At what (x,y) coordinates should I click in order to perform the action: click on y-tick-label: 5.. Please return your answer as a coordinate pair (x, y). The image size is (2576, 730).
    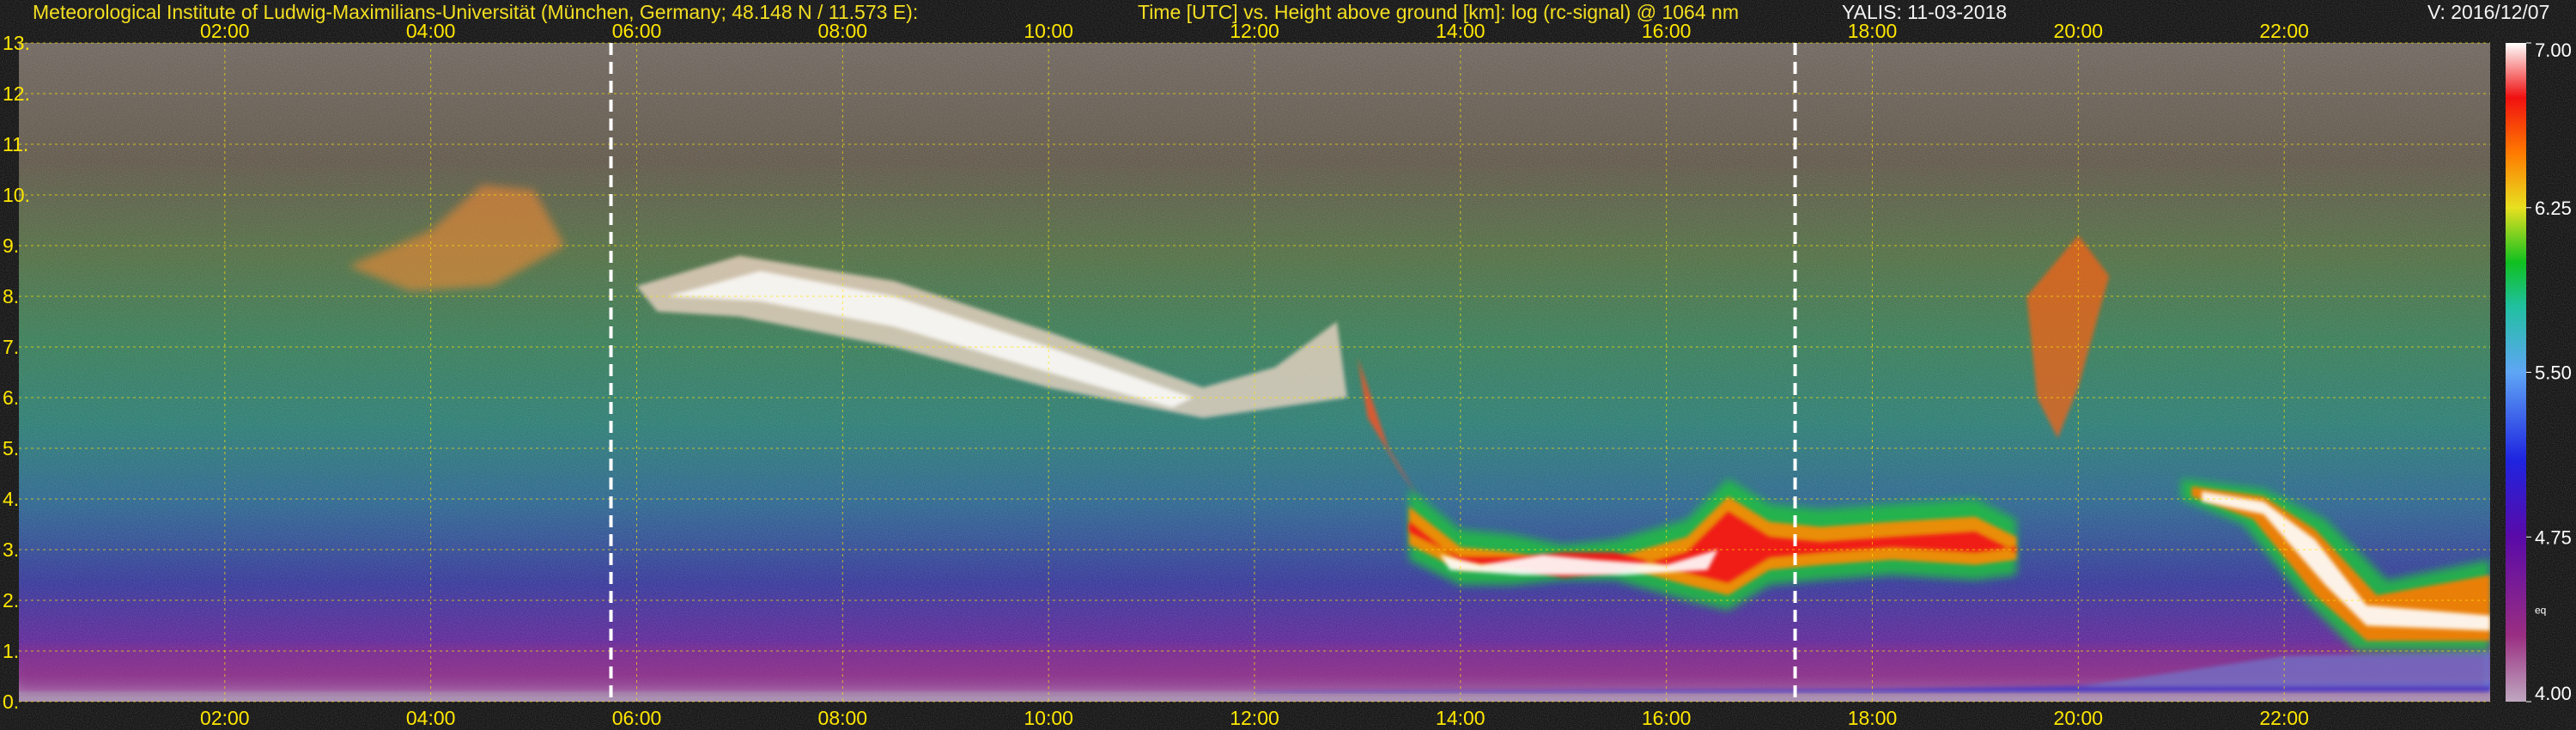
    Looking at the image, I should click on (11, 448).